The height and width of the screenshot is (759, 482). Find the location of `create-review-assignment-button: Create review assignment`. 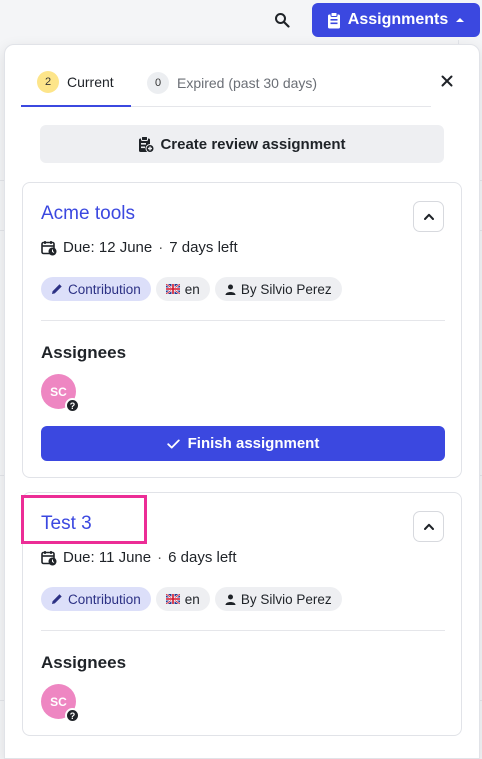

create-review-assignment-button: Create review assignment is located at coordinates (242, 144).